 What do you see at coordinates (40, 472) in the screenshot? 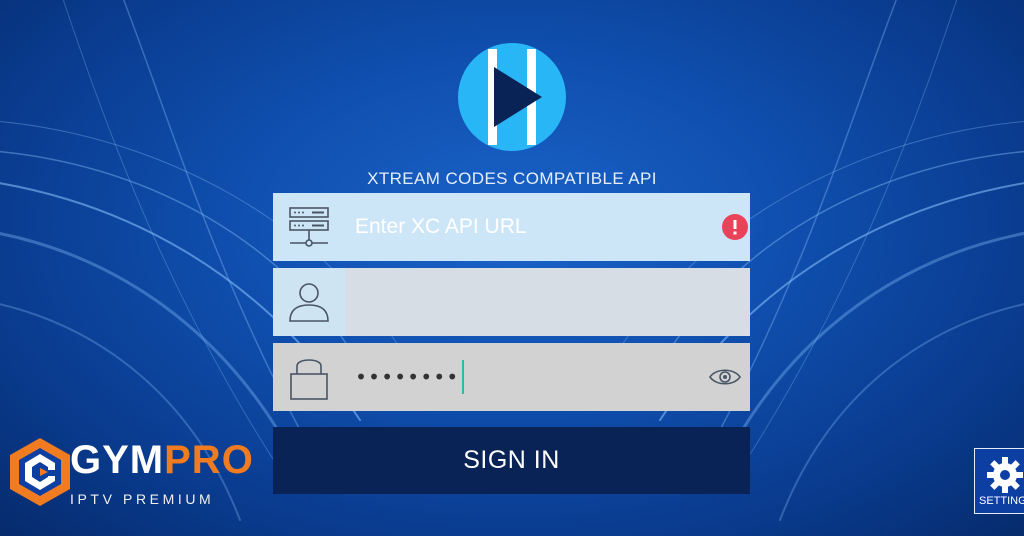
I see `brand-hexagon-icon` at bounding box center [40, 472].